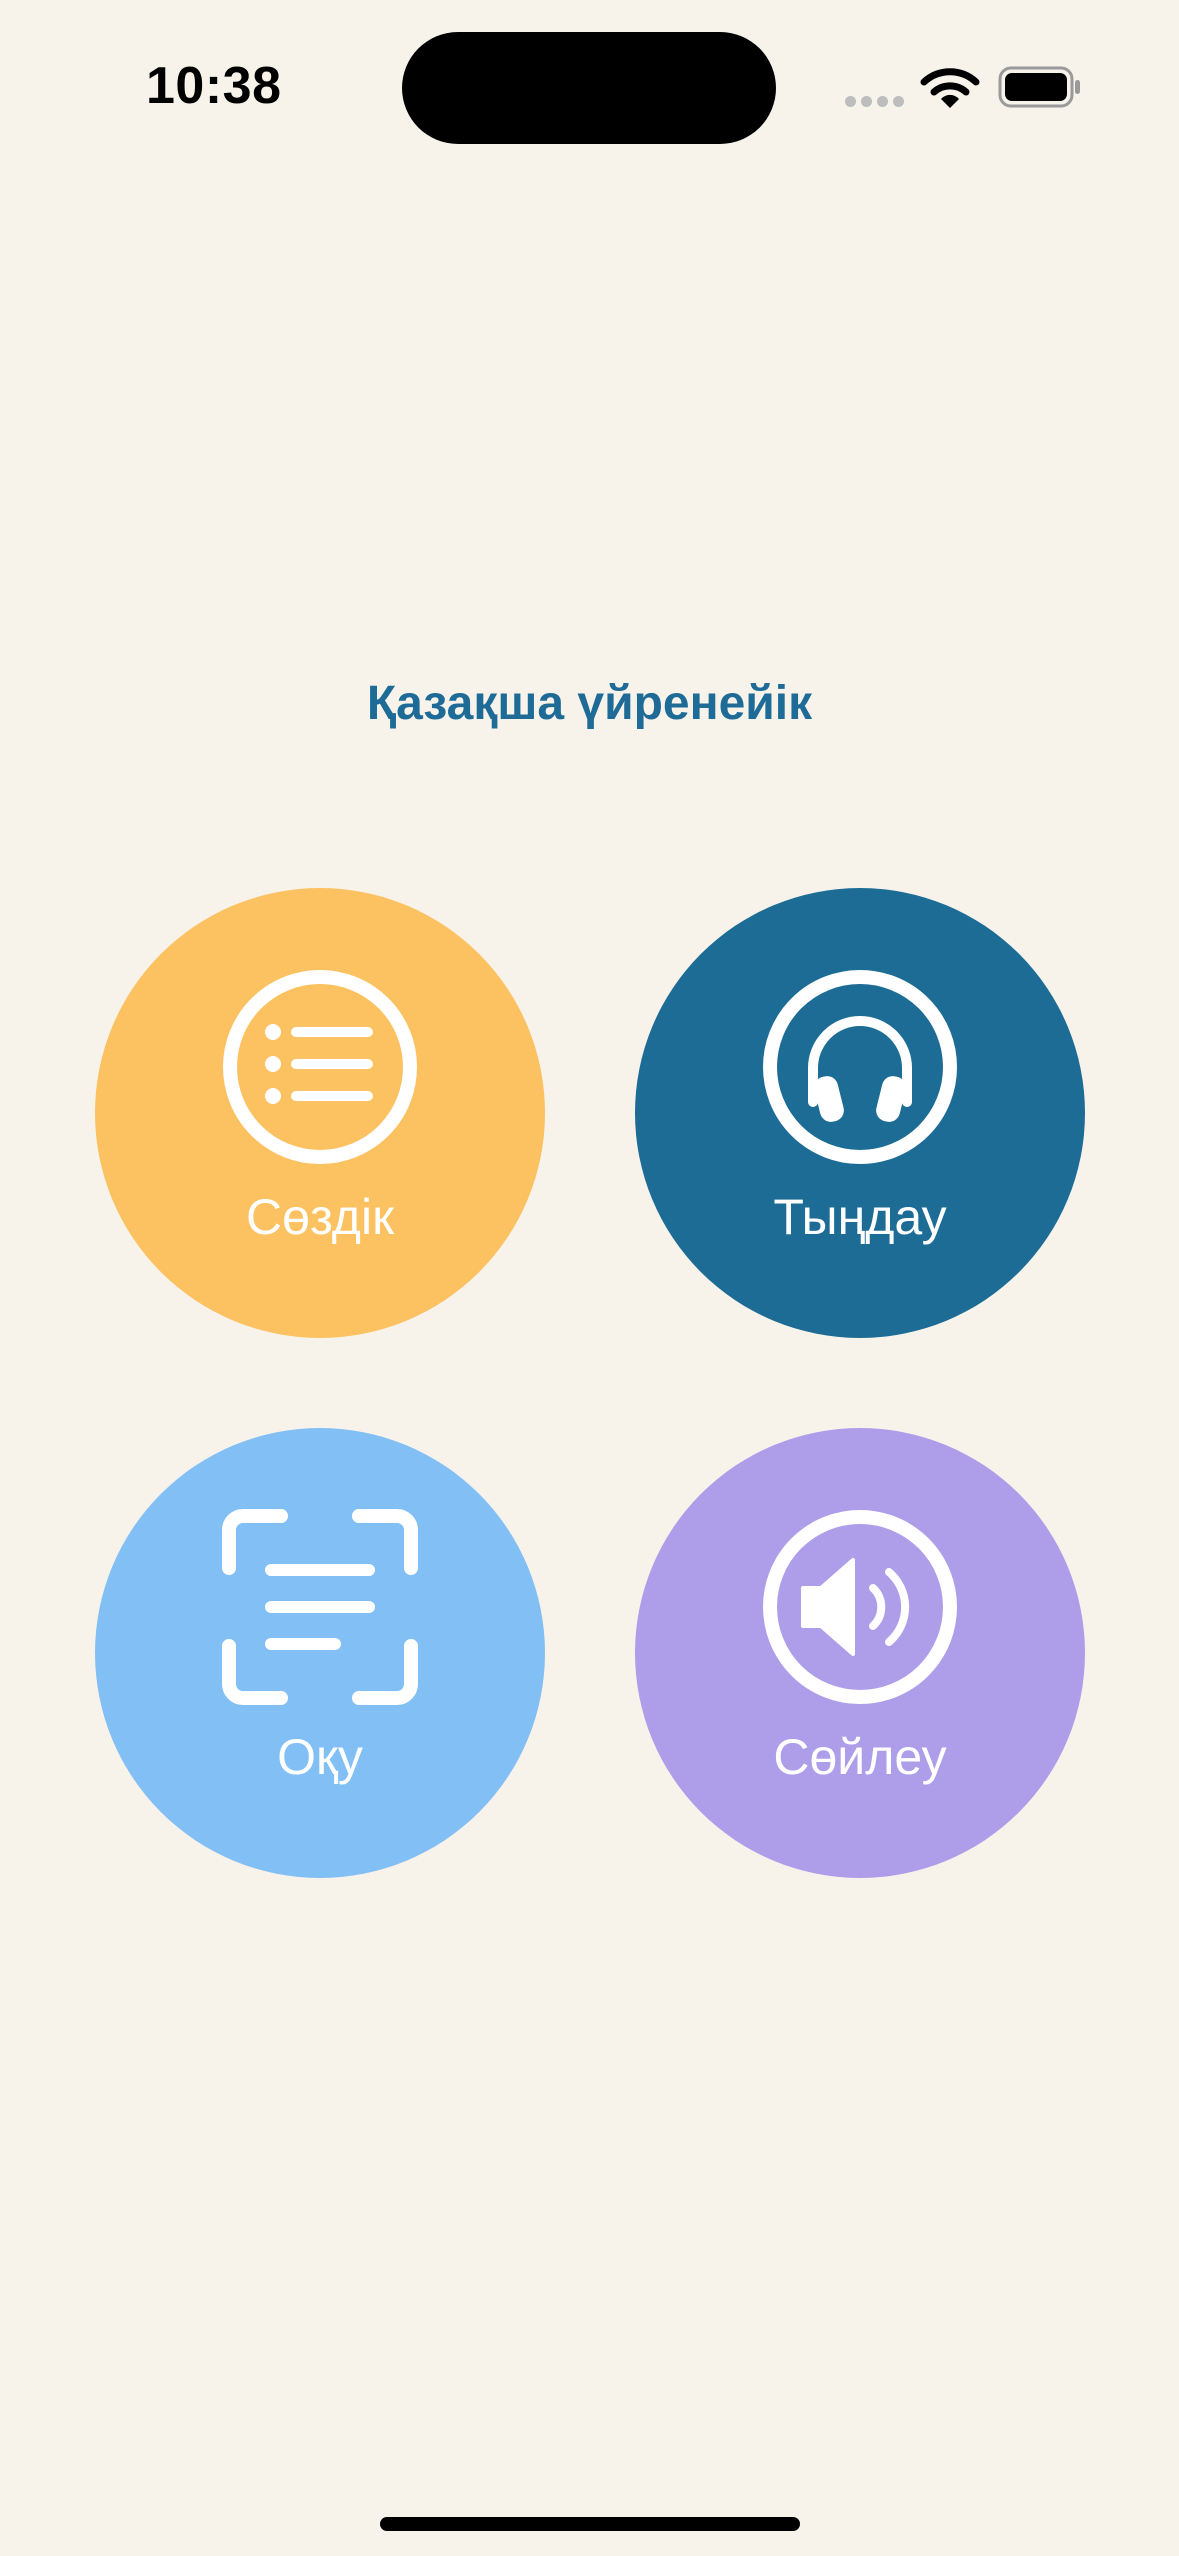  Describe the element at coordinates (589, 88) in the screenshot. I see `dynamic-island` at that location.